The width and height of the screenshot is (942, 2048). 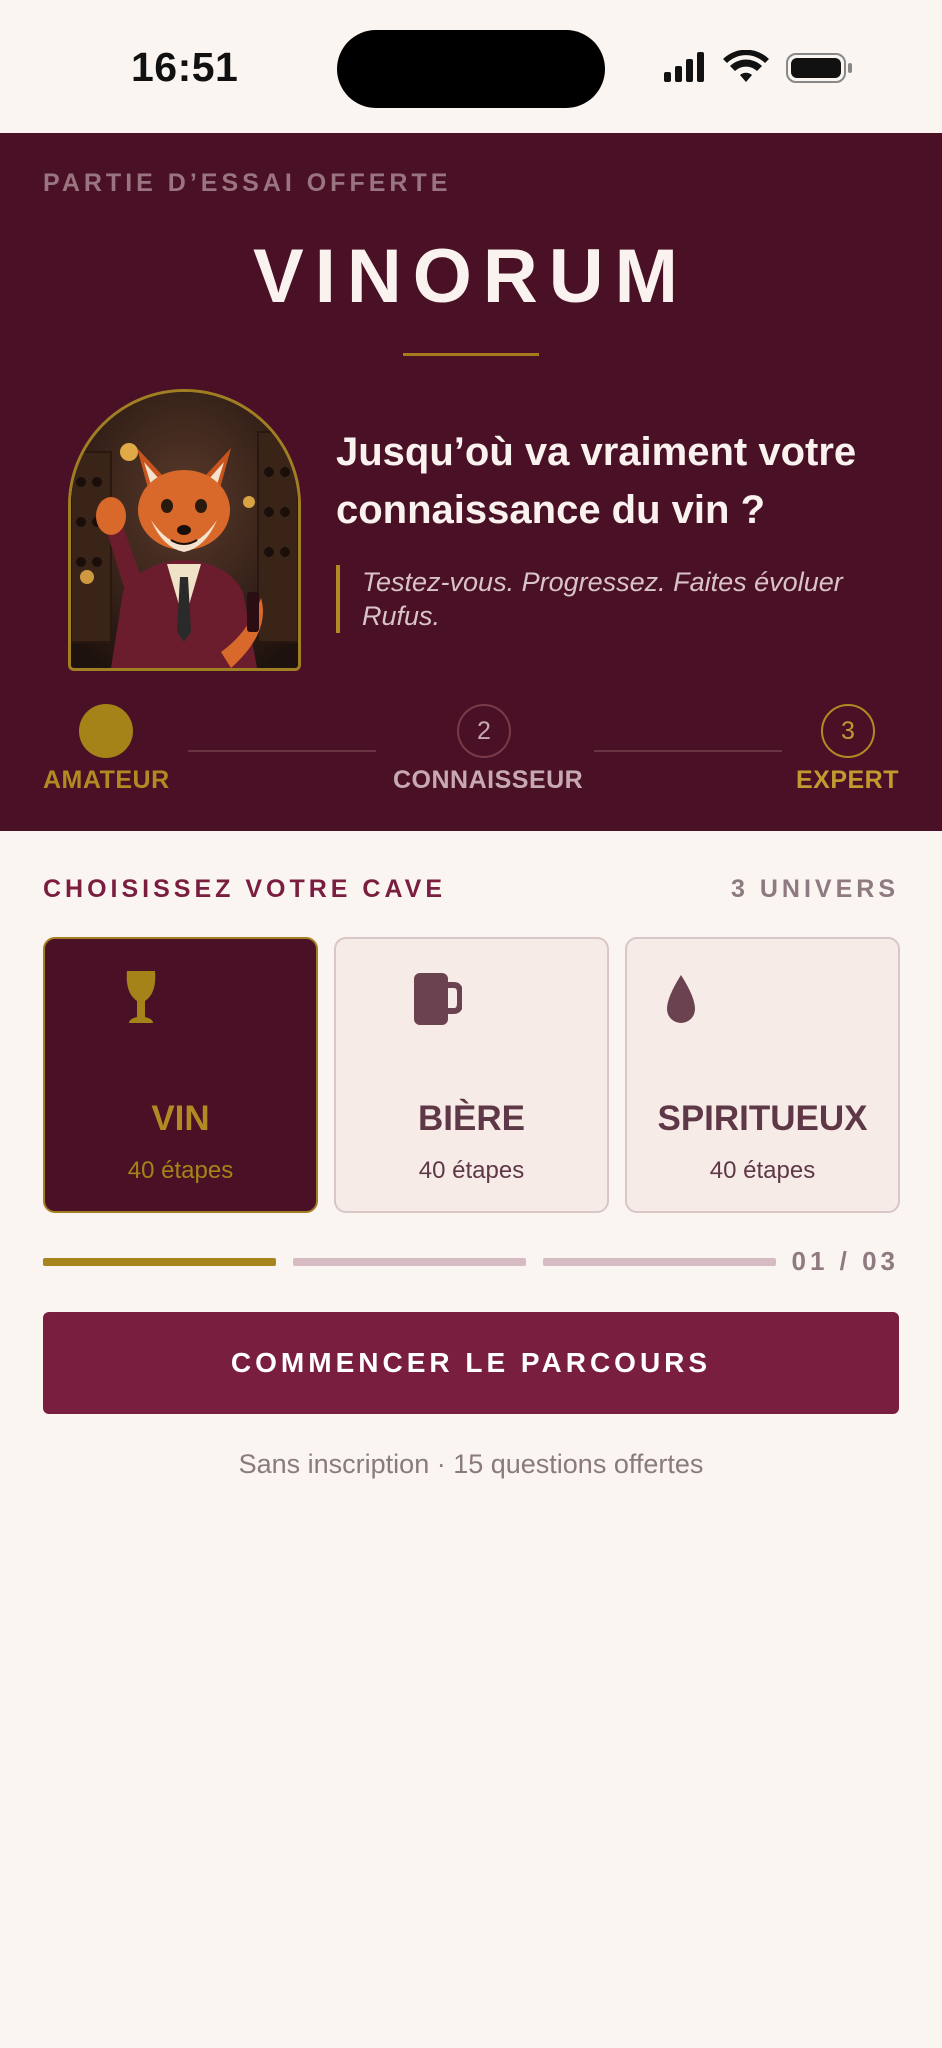 I want to click on level-label-amateur: AMATEUR, so click(x=106, y=780).